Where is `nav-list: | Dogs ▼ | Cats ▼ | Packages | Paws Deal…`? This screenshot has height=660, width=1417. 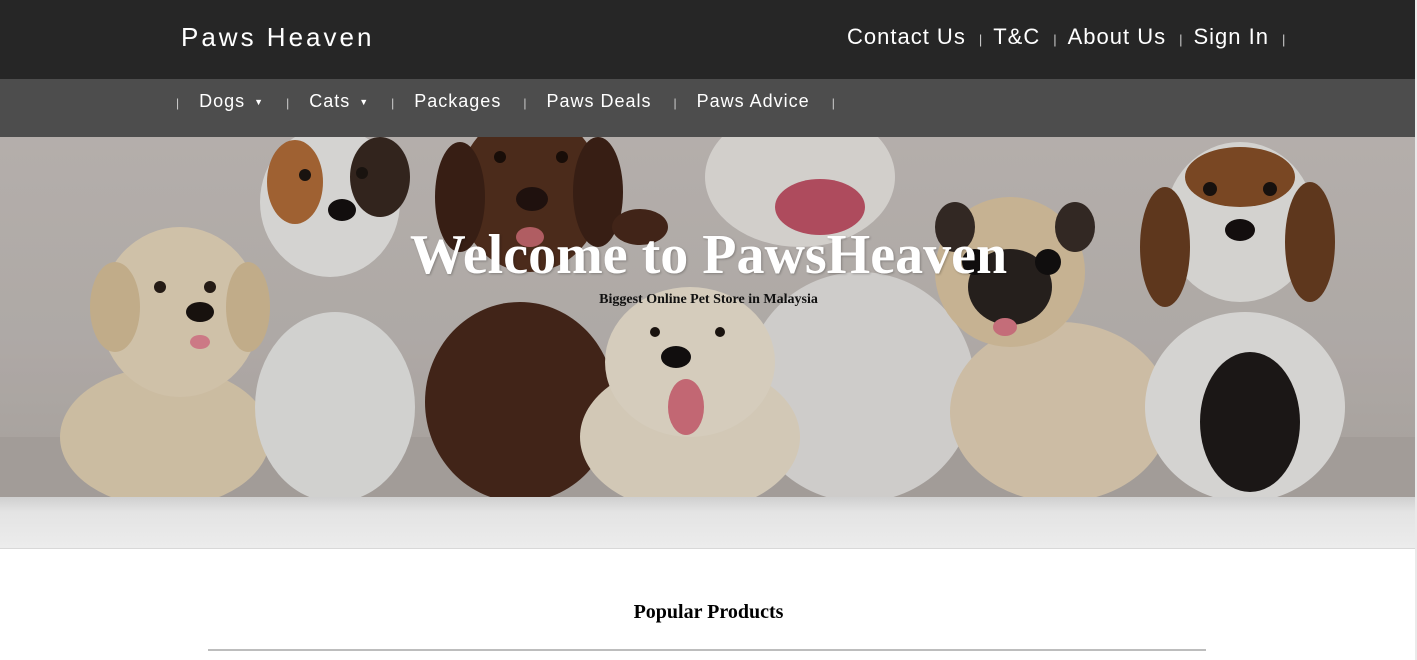 nav-list: | Dogs ▼ | Cats ▼ | Packages | Paws Deal… is located at coordinates (515, 101).